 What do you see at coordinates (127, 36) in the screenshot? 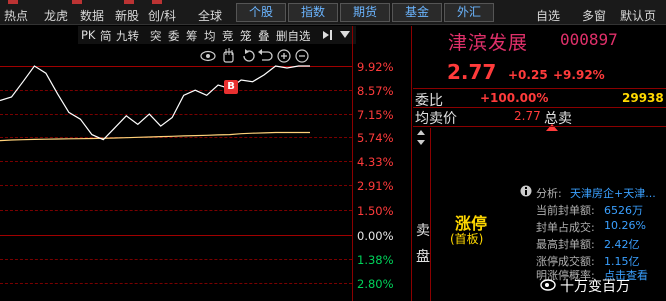
I see `tool-jiuzhuan: 九转` at bounding box center [127, 36].